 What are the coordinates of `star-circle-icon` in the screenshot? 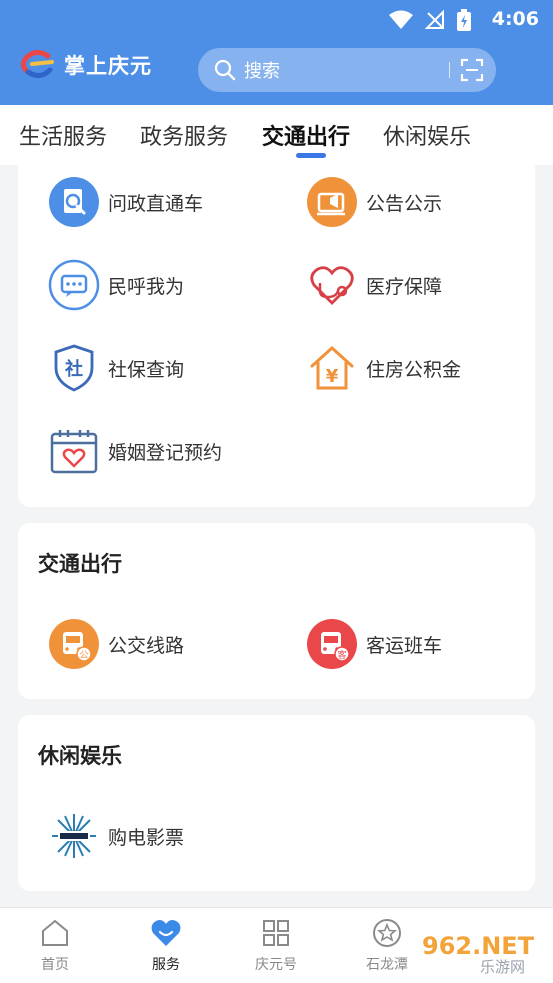 It's located at (387, 933).